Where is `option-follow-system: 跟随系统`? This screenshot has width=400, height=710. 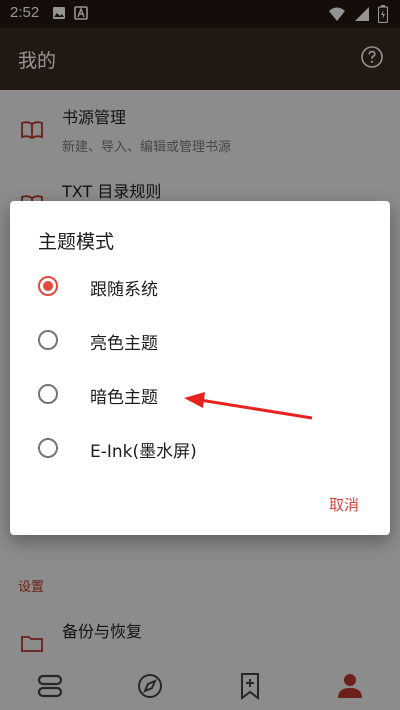 option-follow-system: 跟随系统 is located at coordinates (200, 288).